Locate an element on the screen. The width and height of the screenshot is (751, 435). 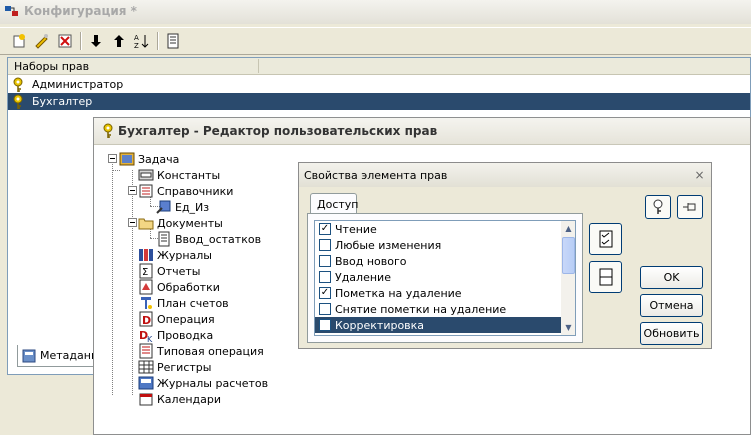
permission-item: ✓ Пометка на удаление is located at coordinates (438, 293).